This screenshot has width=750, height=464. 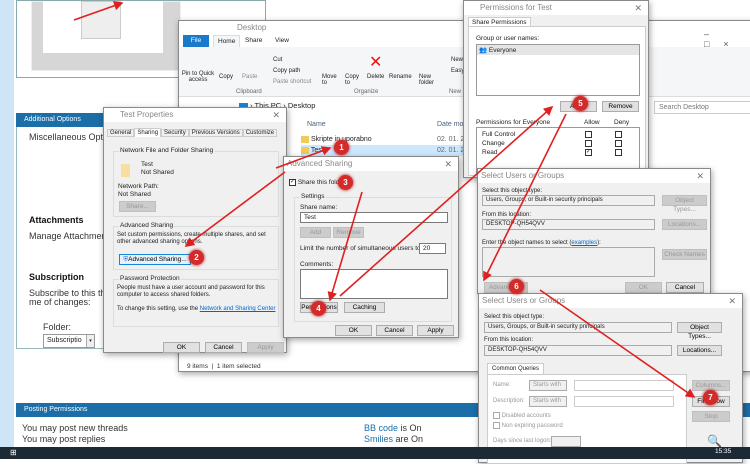 I want to click on step-badge-6: 6, so click(x=516, y=286).